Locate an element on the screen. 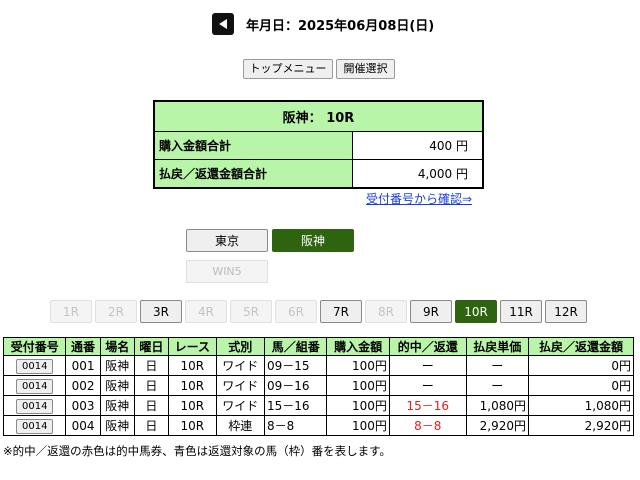  payout-total-label: 払戻／返還金額合計 is located at coordinates (254, 173).